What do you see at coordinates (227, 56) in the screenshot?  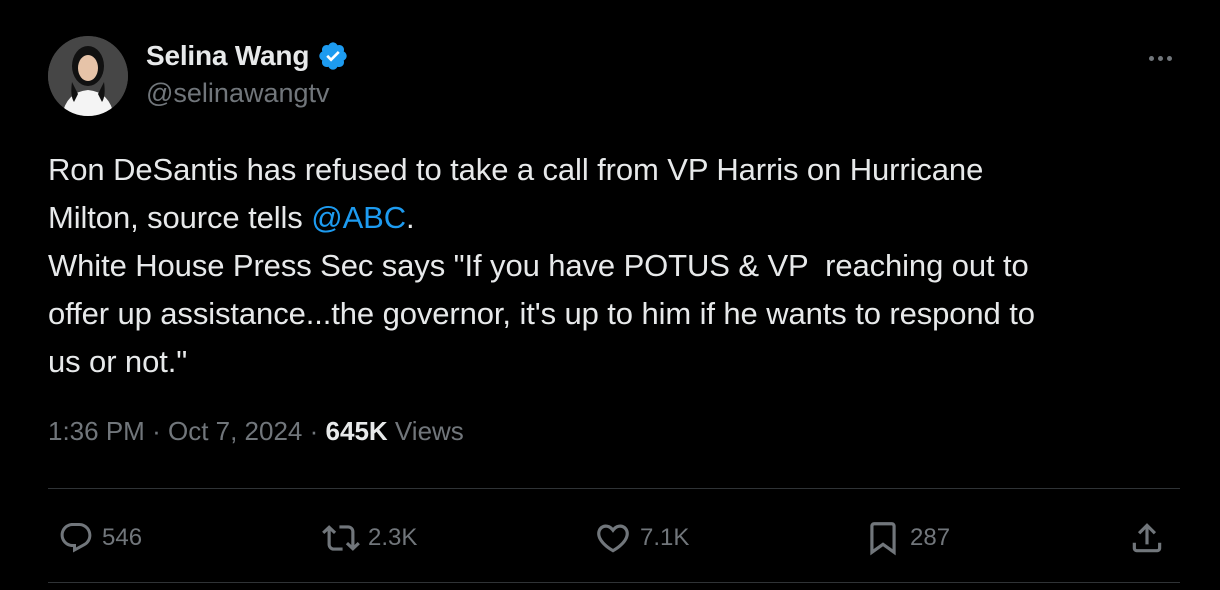 I see `author-display-name: Selina Wang` at bounding box center [227, 56].